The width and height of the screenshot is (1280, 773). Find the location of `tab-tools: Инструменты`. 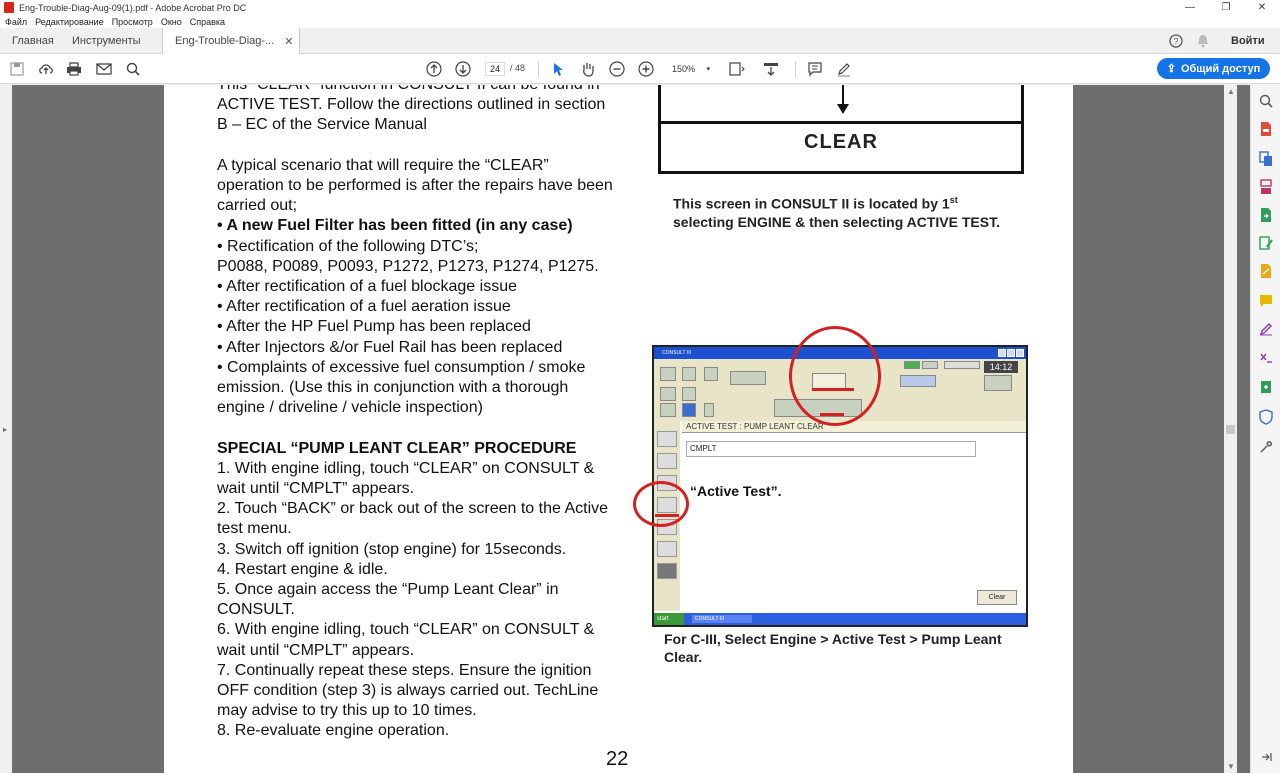

tab-tools: Инструменты is located at coordinates (106, 41).